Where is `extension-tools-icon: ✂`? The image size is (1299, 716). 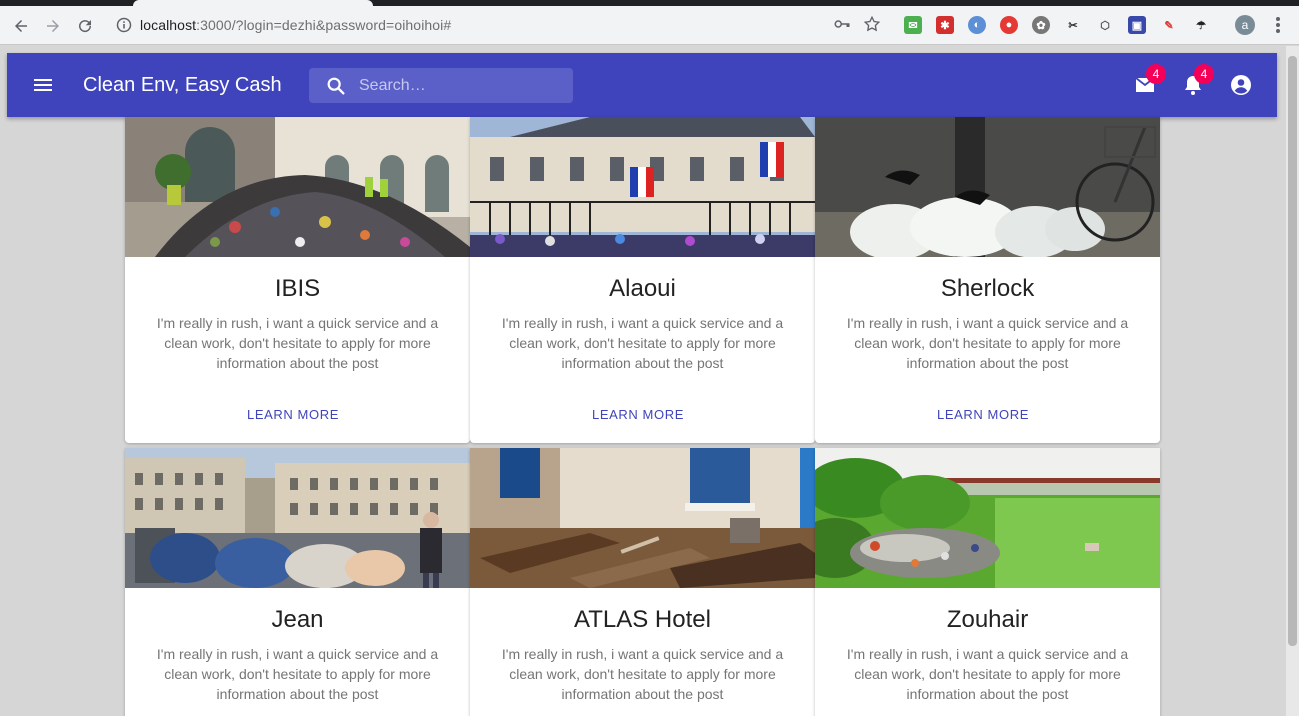 extension-tools-icon: ✂ is located at coordinates (1073, 25).